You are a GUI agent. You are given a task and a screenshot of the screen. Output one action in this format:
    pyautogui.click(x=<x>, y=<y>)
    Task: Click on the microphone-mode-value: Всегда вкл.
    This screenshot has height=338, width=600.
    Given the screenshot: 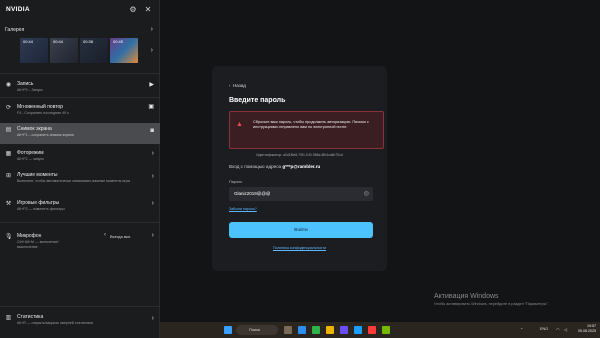 What is the action you would take?
    pyautogui.click(x=121, y=236)
    